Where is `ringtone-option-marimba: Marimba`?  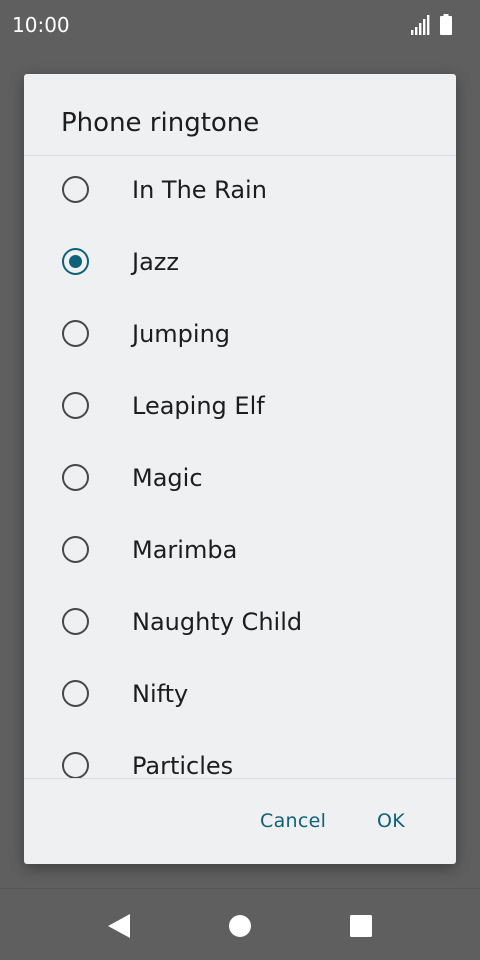 ringtone-option-marimba: Marimba is located at coordinates (240, 552).